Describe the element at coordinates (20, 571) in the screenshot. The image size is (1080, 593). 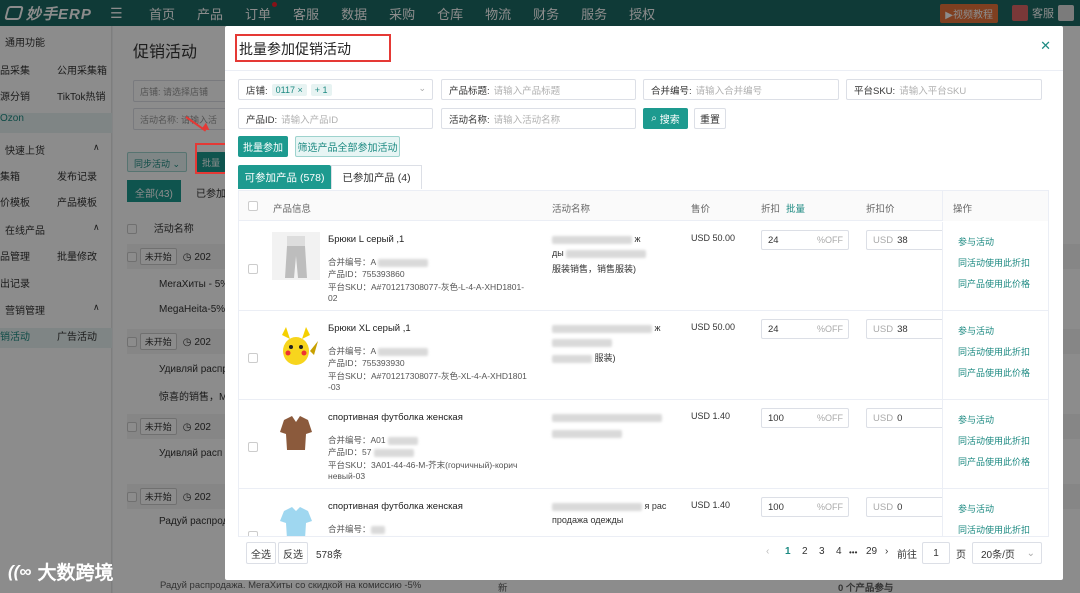
I see `watermark-logo-icon: ((∞` at that location.